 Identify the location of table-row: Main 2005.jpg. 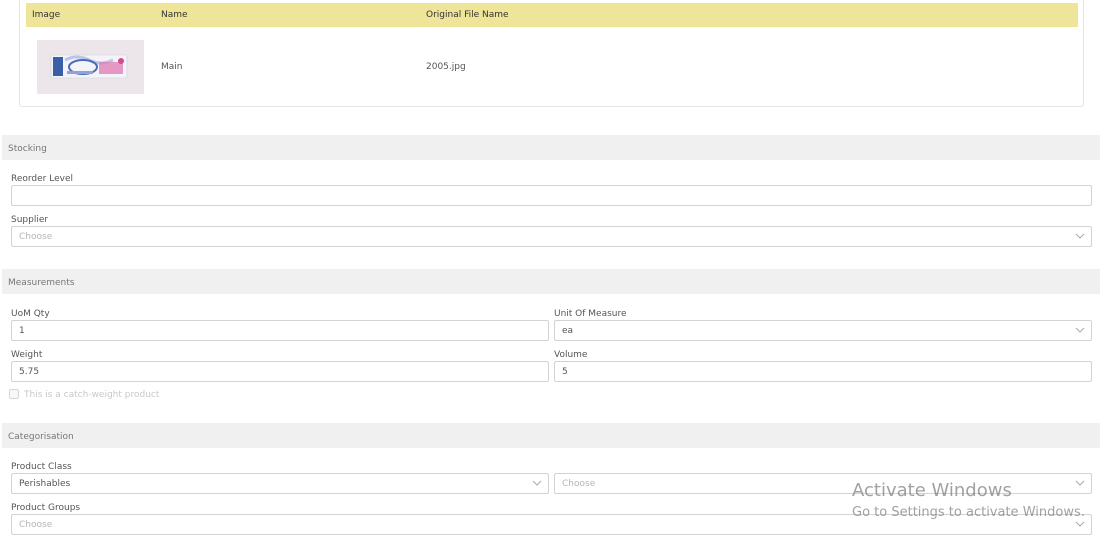
(551, 66).